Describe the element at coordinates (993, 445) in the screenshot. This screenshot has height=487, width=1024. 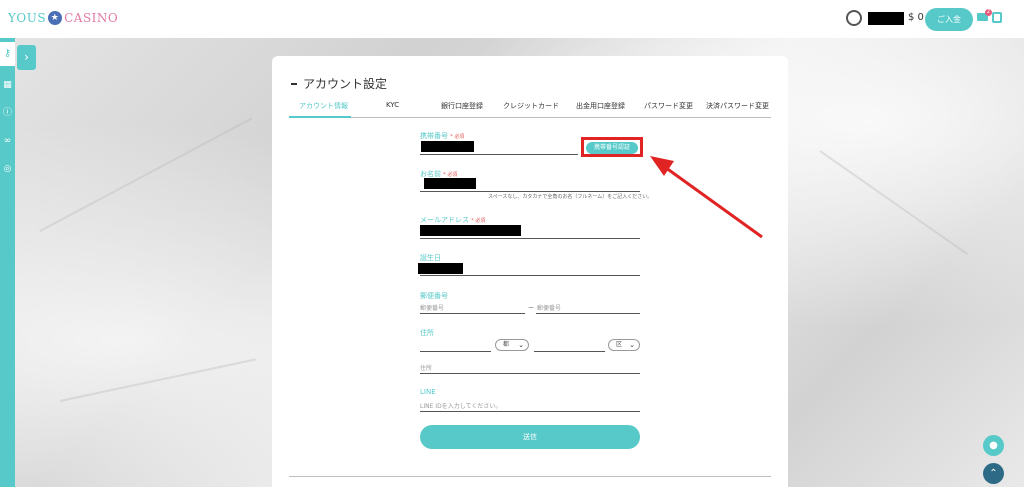
I see `chat-icon: ●` at that location.